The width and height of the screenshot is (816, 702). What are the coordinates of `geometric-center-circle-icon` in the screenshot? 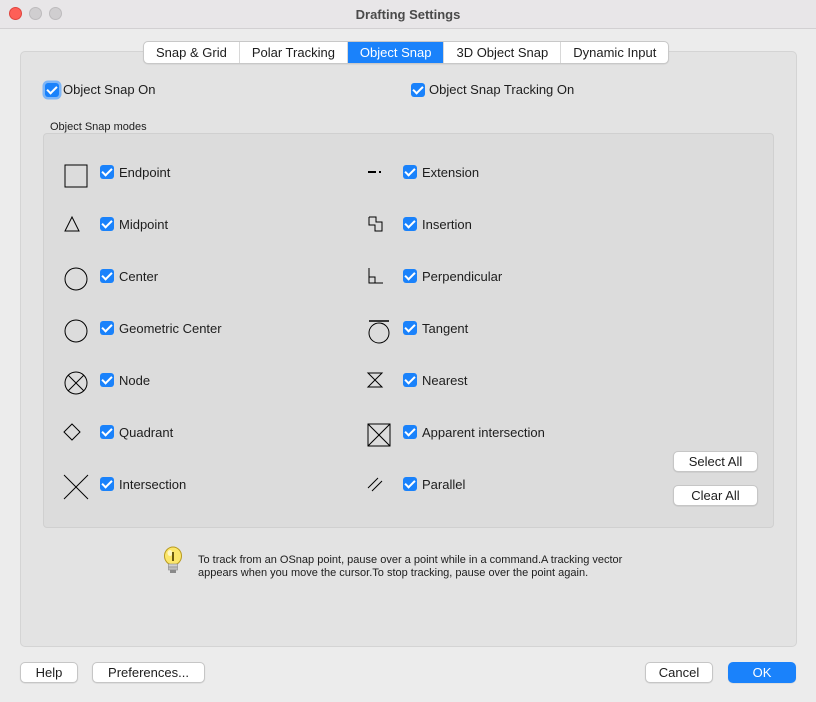 It's located at (76, 331).